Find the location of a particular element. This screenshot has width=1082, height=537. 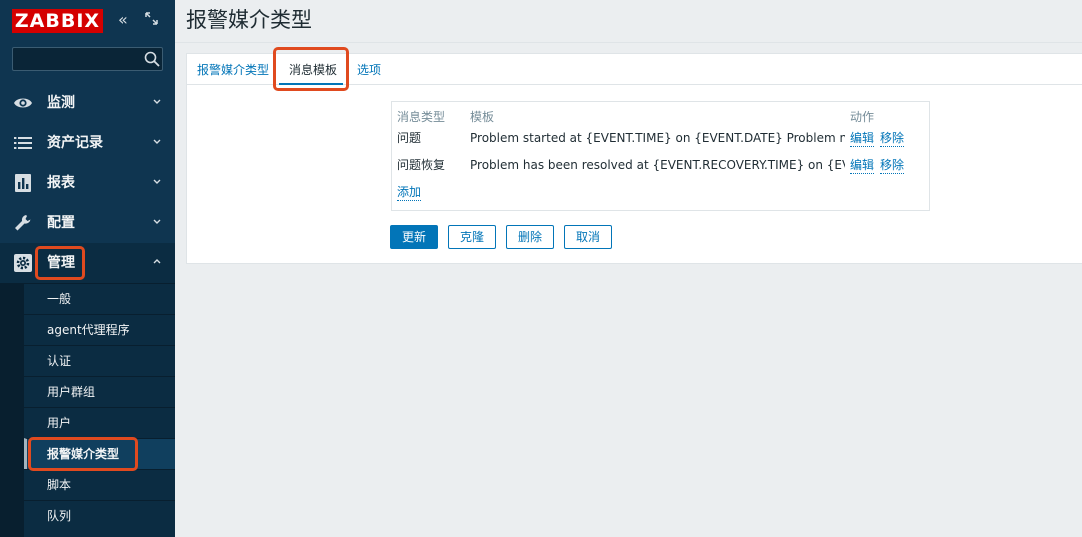

menu-configuration: 配置 is located at coordinates (87, 223).